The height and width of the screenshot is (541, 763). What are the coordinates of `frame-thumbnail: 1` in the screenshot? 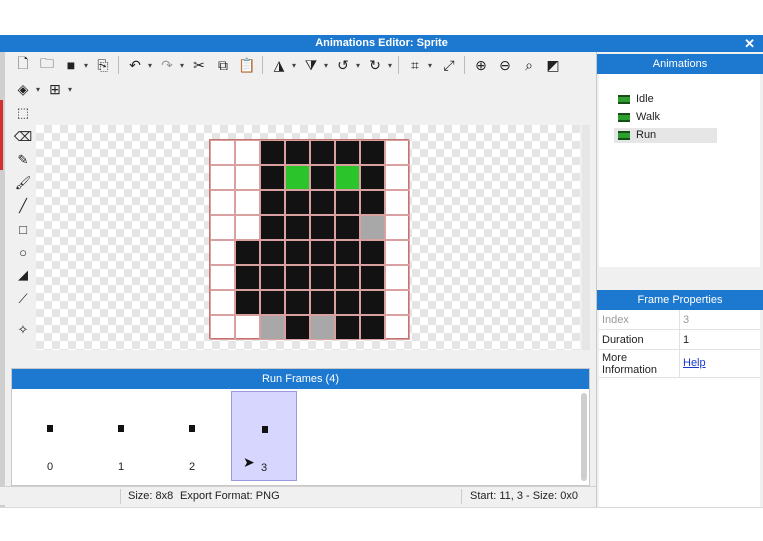 It's located at (121, 436).